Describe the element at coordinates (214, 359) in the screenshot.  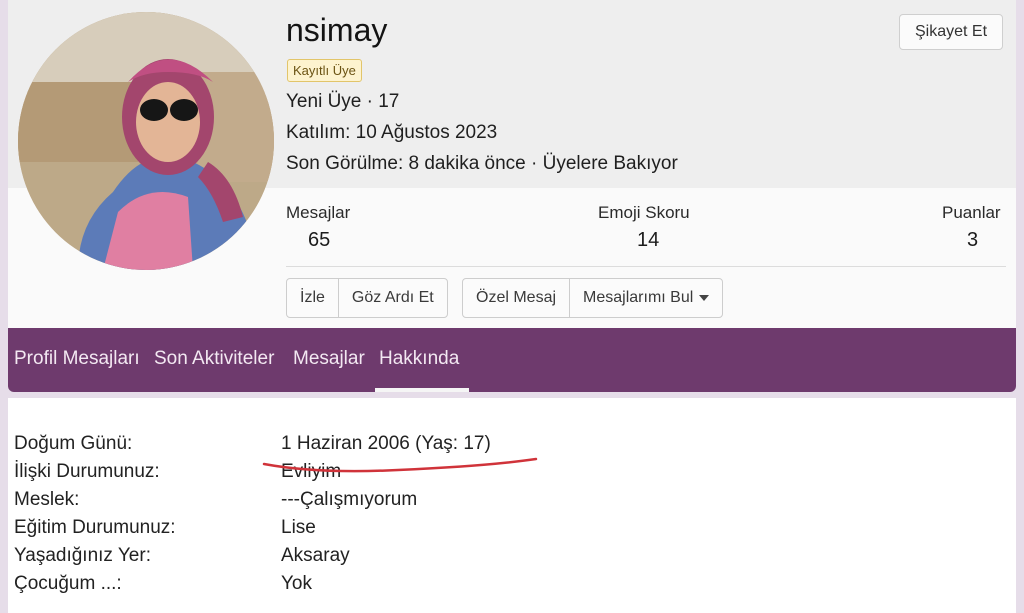
I see `tab-recent-activity: Son Aktiviteler` at that location.